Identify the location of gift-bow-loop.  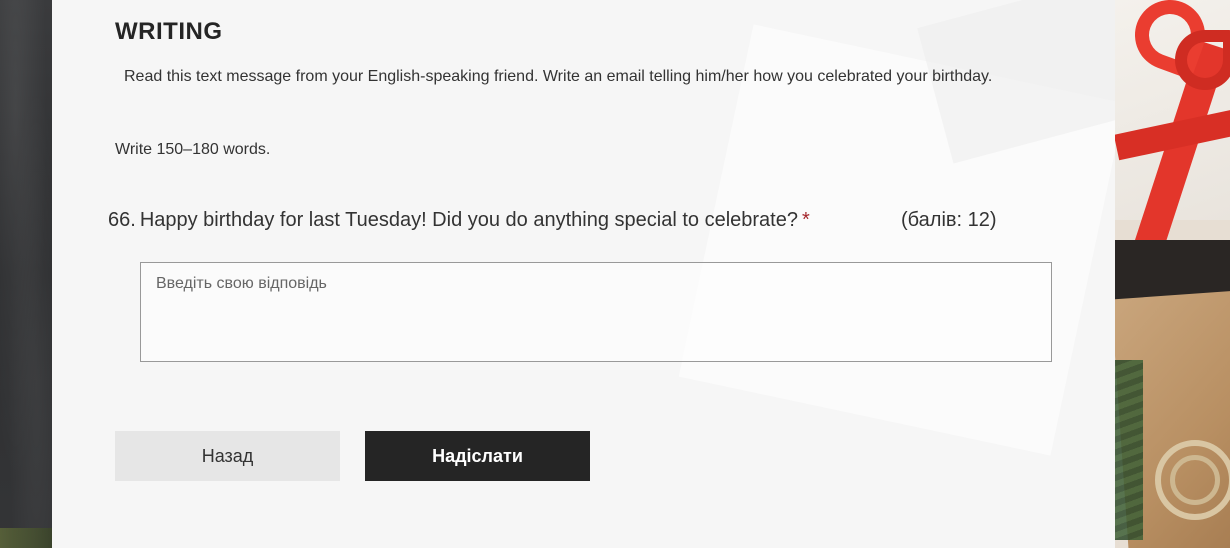
(1202, 60).